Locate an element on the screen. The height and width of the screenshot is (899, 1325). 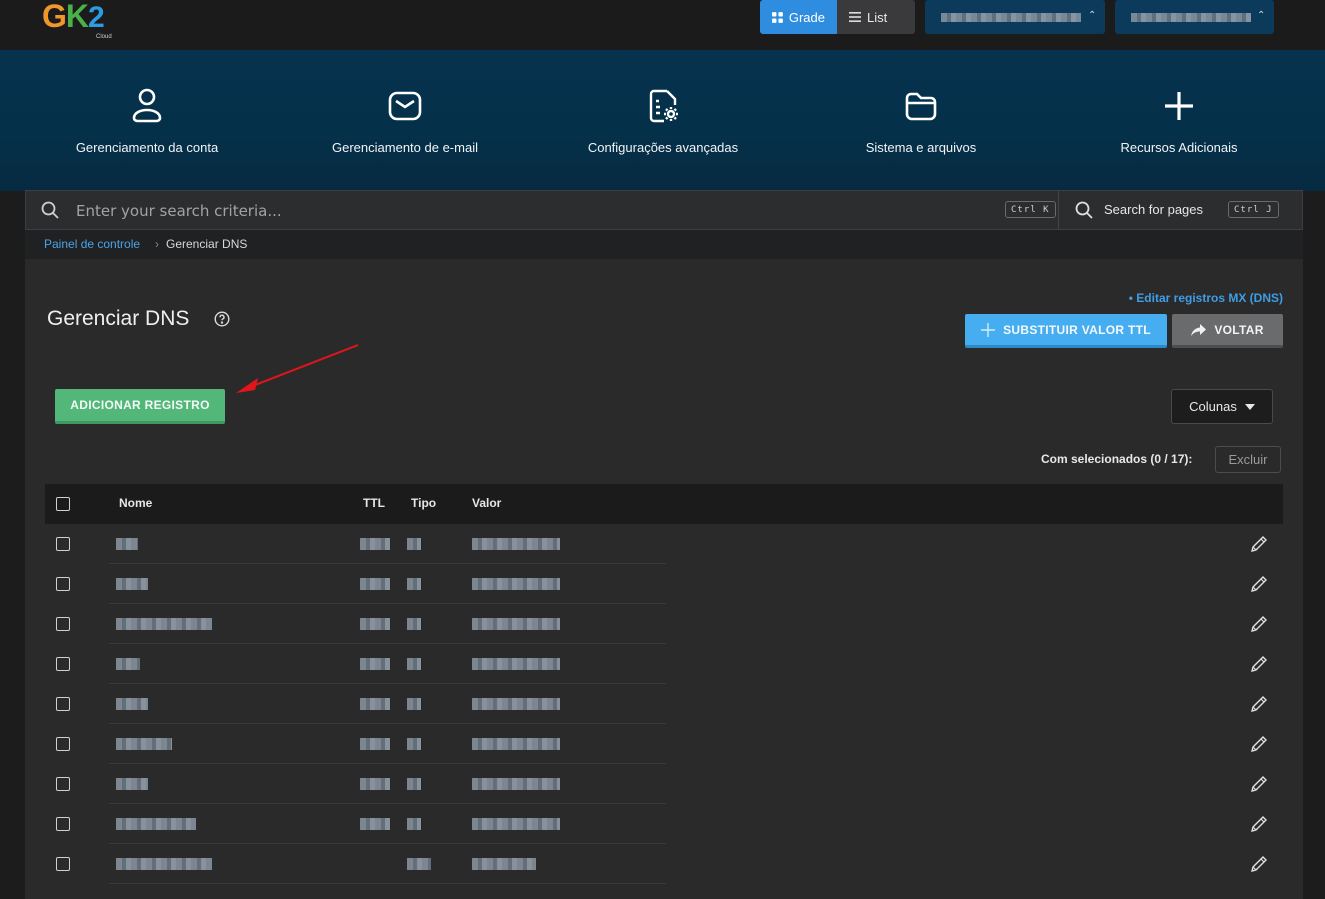
add-record-button: ADICIONAR REGISTRO is located at coordinates (140, 406).